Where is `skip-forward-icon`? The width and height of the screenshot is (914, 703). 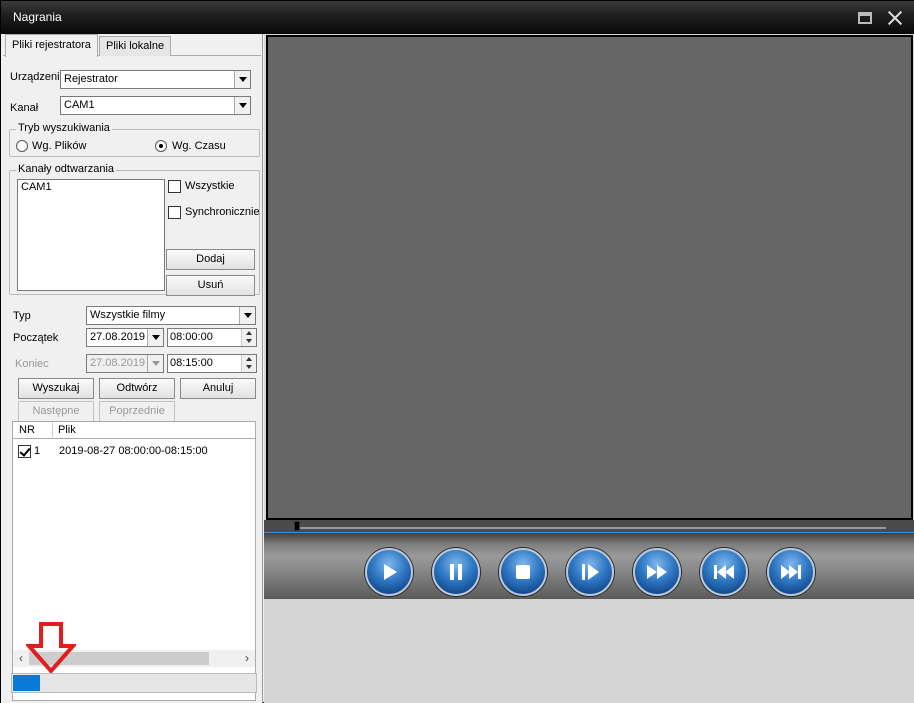 skip-forward-icon is located at coordinates (791, 572).